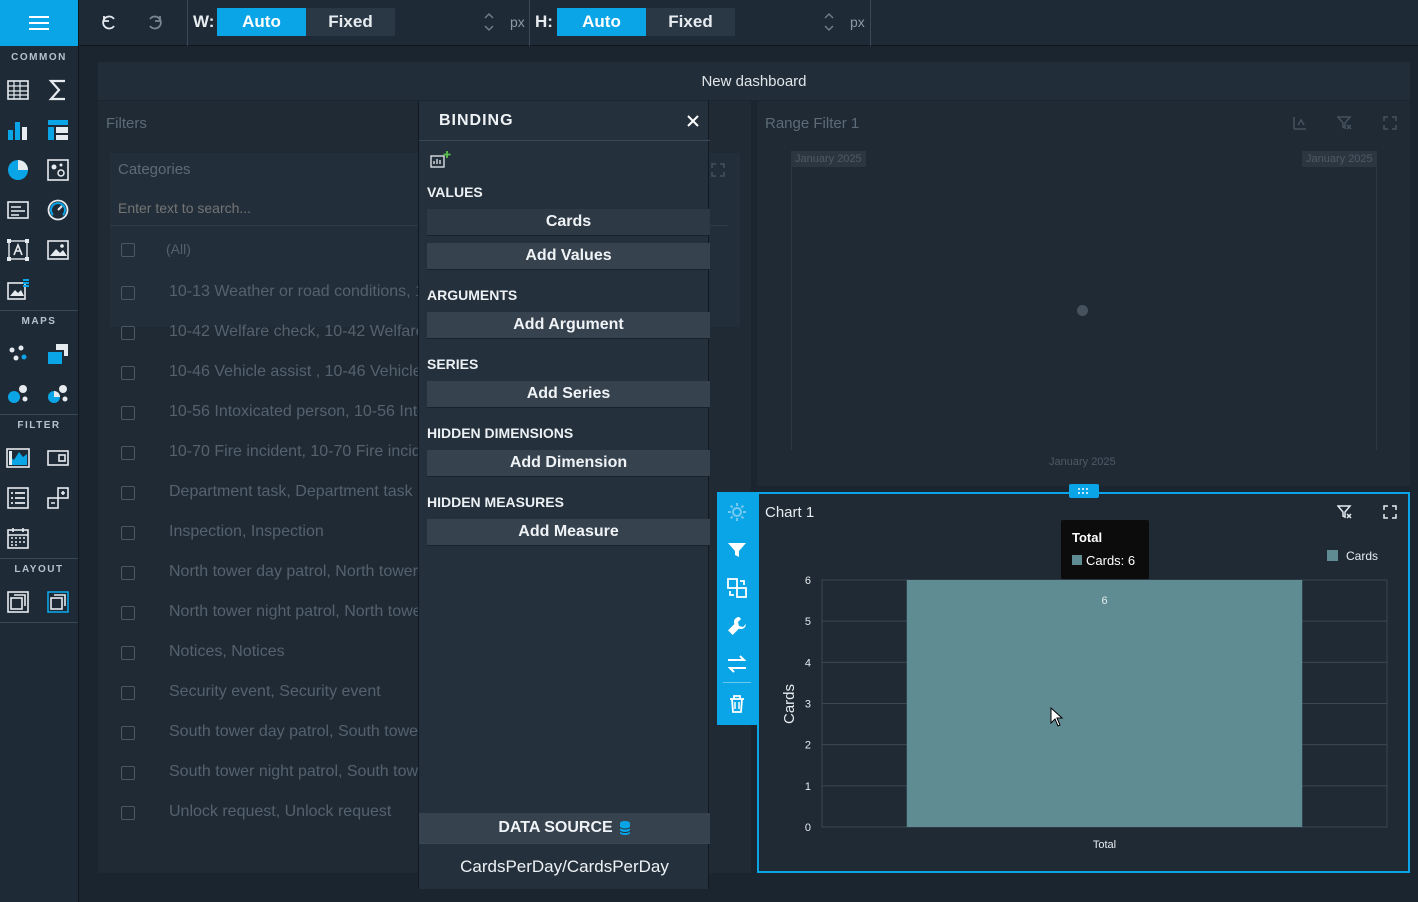 The width and height of the screenshot is (1418, 902). I want to click on data-source-value: CardsPerDay/CardsPerDay, so click(564, 866).